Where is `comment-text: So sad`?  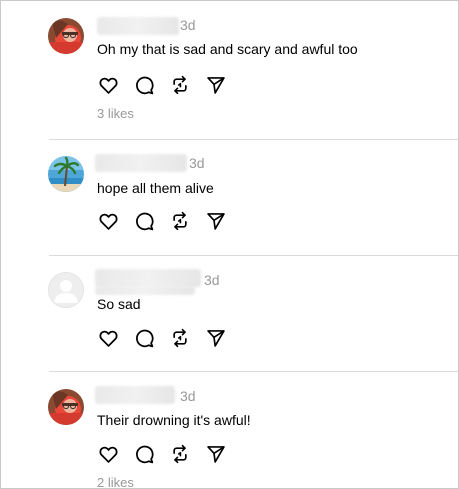 comment-text: So sad is located at coordinates (119, 304).